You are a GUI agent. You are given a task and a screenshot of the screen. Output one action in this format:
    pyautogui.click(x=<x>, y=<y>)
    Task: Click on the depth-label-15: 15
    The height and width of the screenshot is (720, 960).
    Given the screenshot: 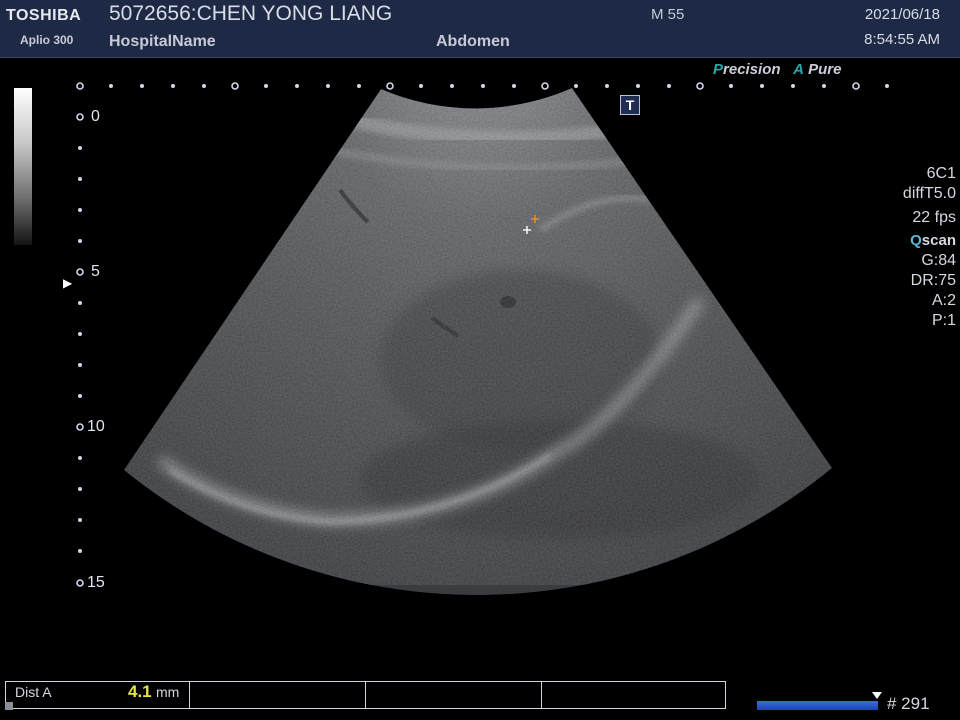 What is the action you would take?
    pyautogui.click(x=96, y=582)
    